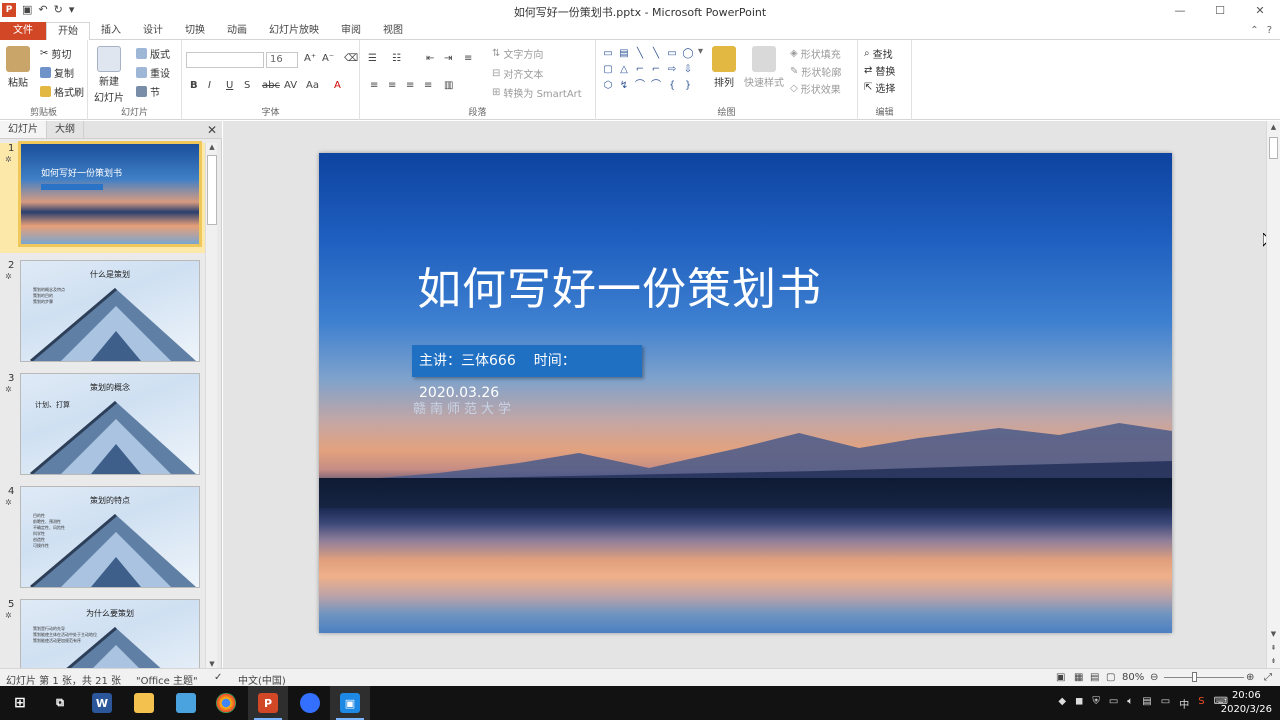 This screenshot has height=720, width=1280. I want to click on system-clock: 20:06 2020/3/26, so click(1246, 703).